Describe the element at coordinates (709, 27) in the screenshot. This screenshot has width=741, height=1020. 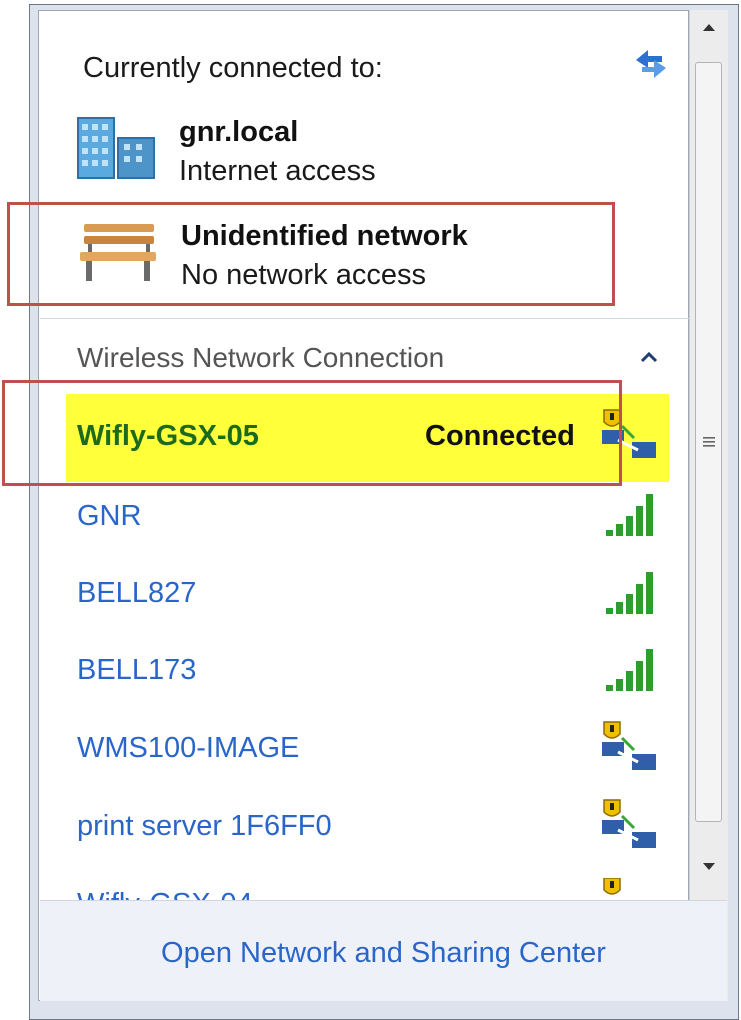
I see `scroll-up-arrow-icon` at that location.